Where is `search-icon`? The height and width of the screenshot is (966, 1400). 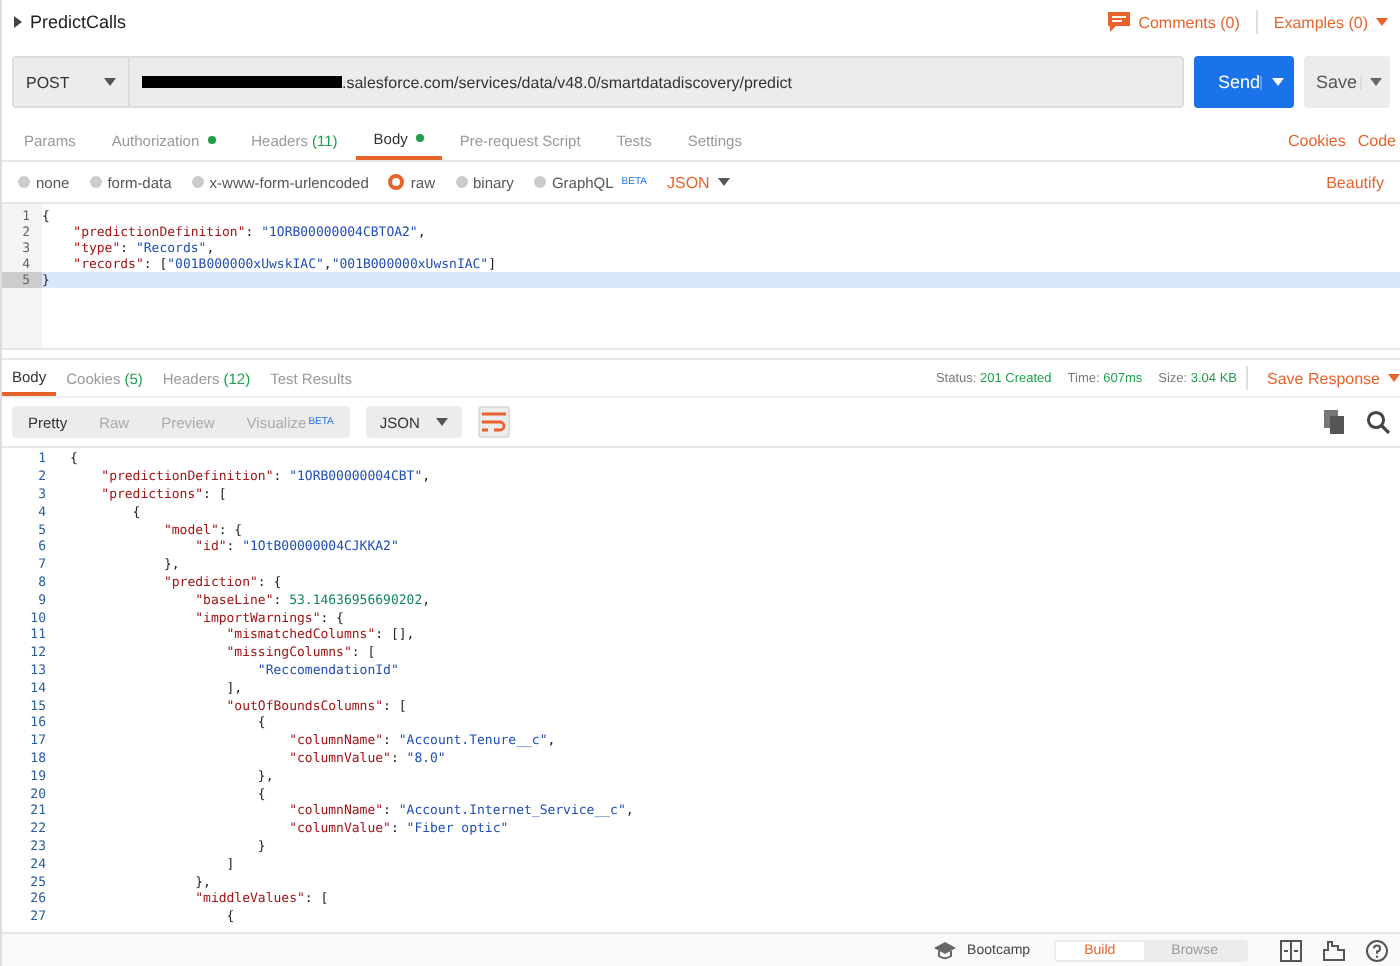
search-icon is located at coordinates (1378, 422).